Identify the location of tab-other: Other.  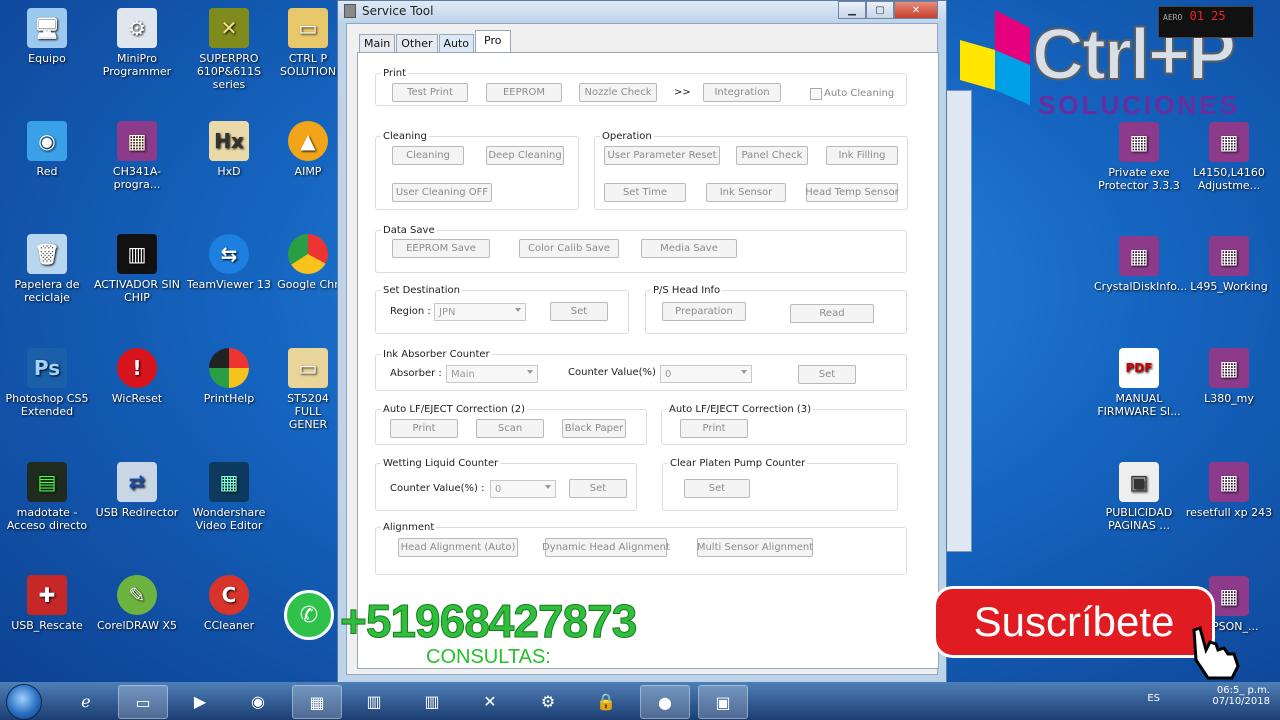
(417, 43).